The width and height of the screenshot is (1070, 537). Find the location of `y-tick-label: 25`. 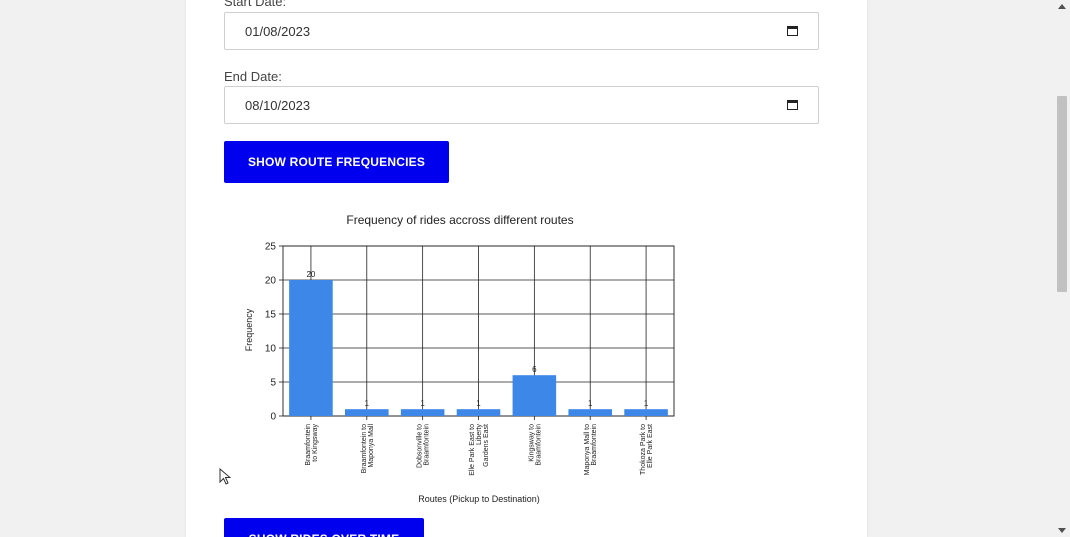

y-tick-label: 25 is located at coordinates (271, 247).